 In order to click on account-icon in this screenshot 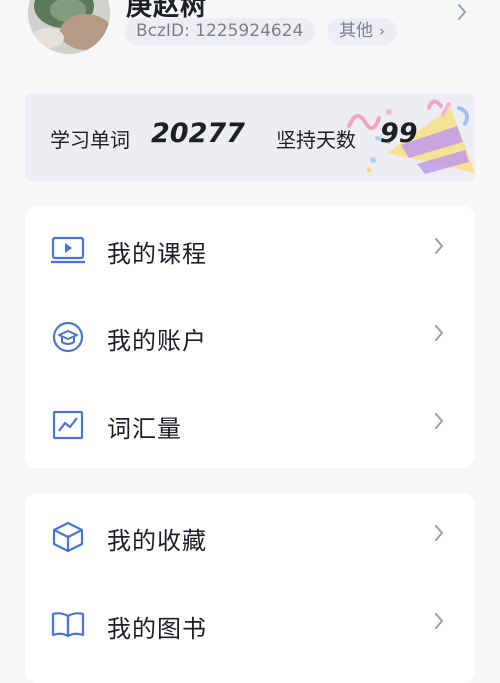, I will do `click(68, 337)`.